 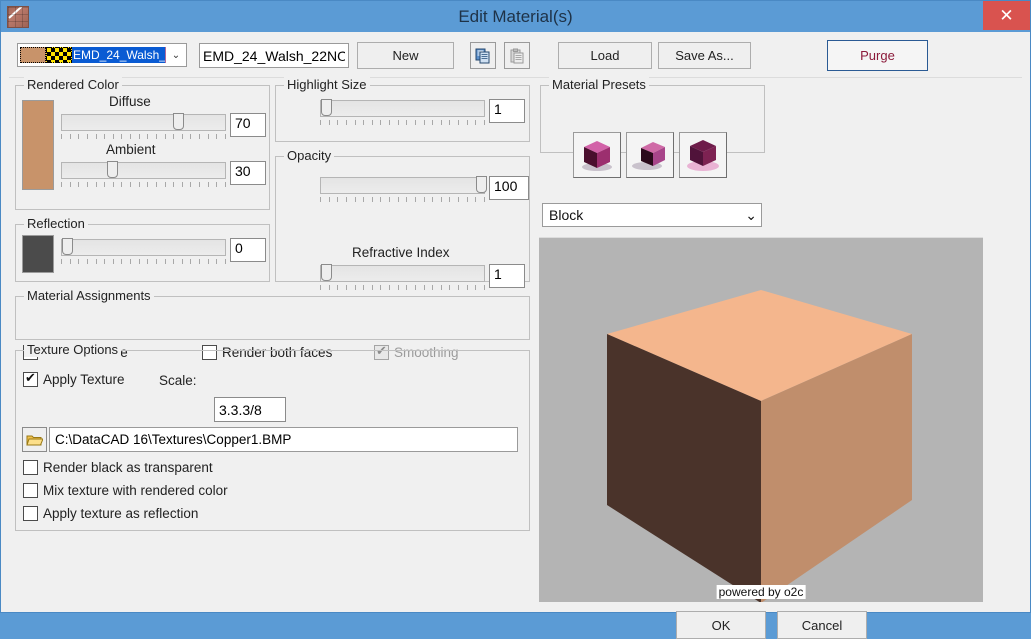 I want to click on ambient-slider-ticks, so click(x=143, y=185).